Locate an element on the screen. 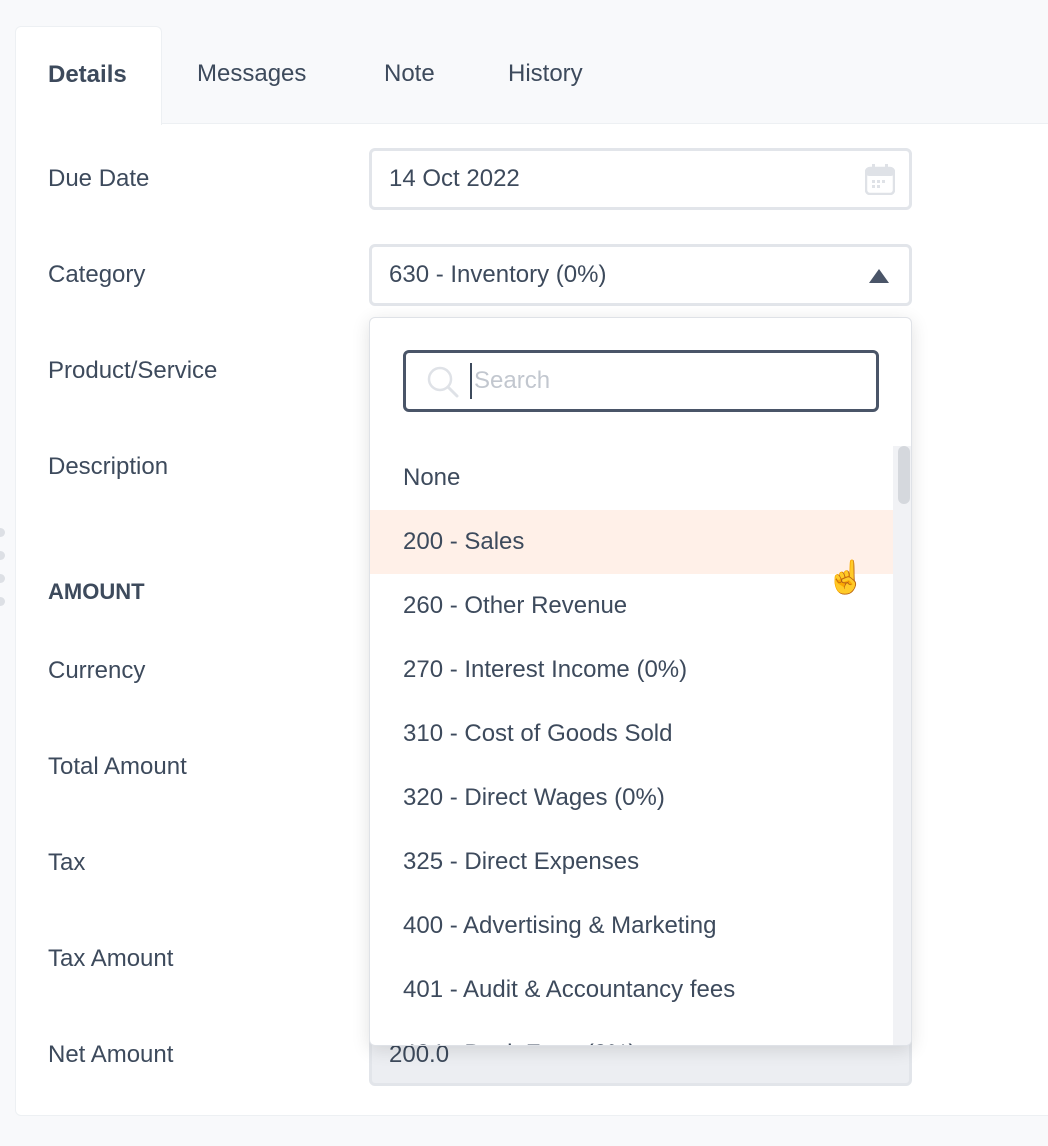 This screenshot has width=1048, height=1146. option-260: 260 - Other Revenue is located at coordinates (632, 606).